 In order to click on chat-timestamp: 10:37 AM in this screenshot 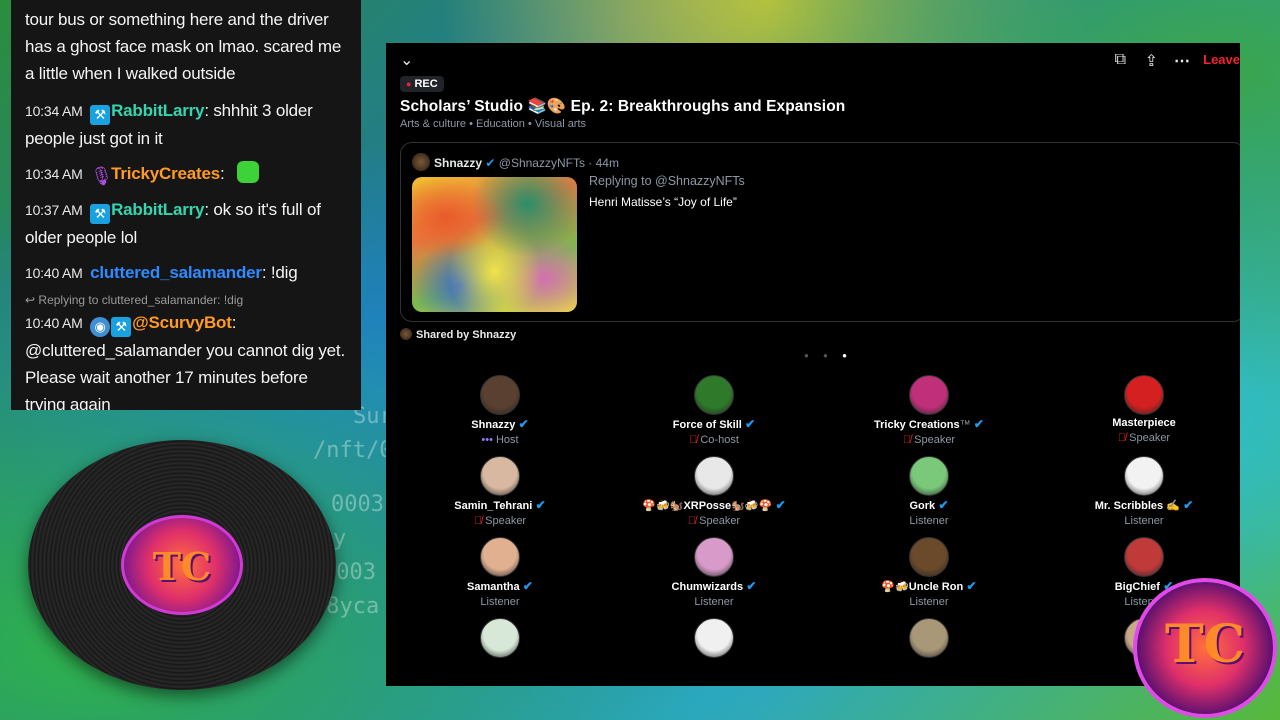, I will do `click(54, 210)`.